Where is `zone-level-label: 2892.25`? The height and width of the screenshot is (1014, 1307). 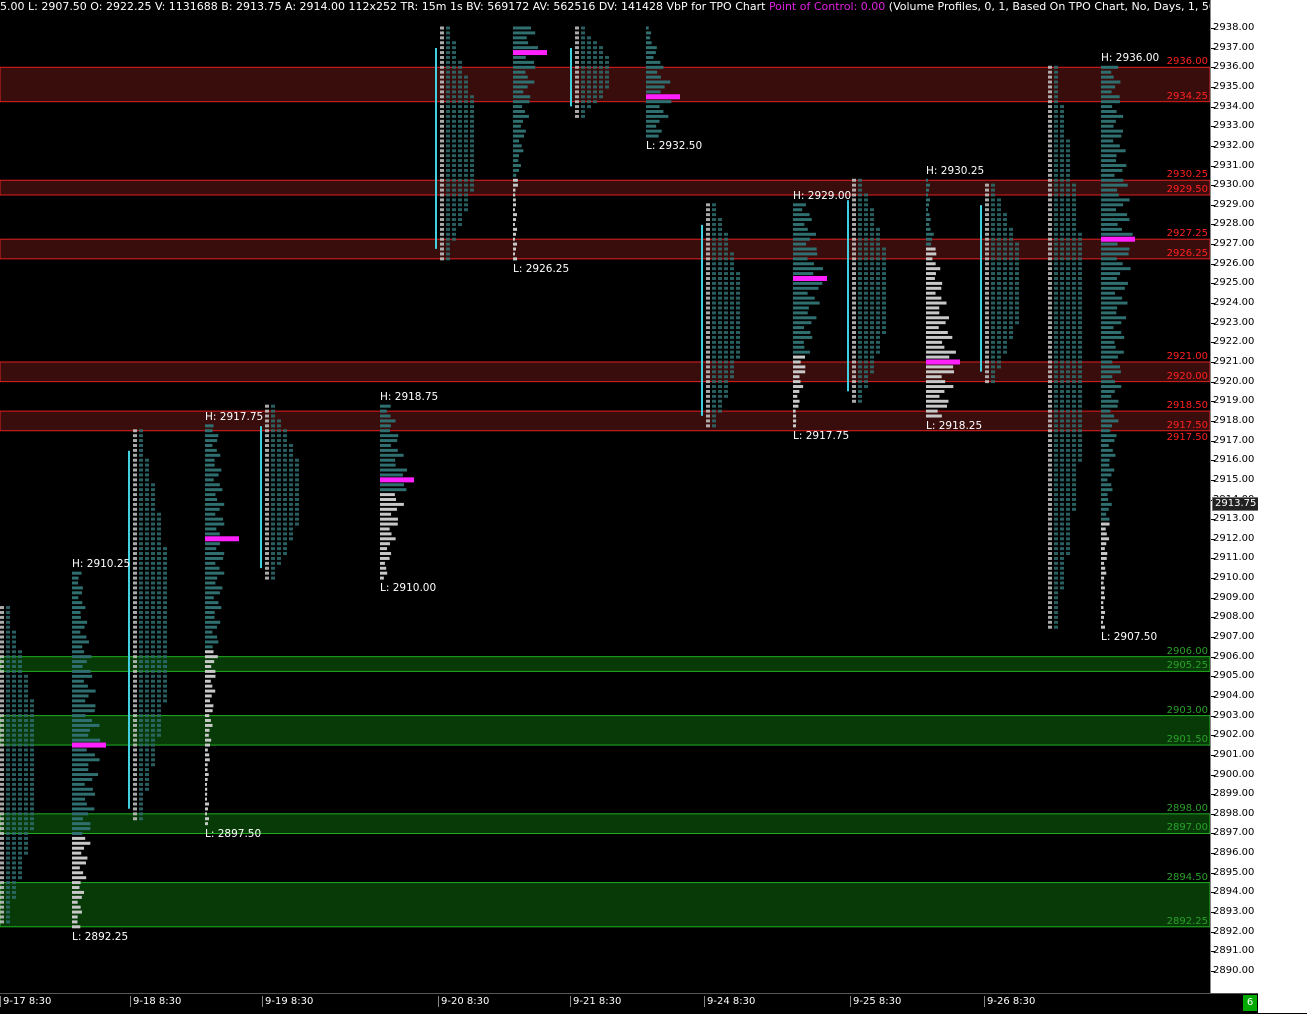 zone-level-label: 2892.25 is located at coordinates (1187, 921).